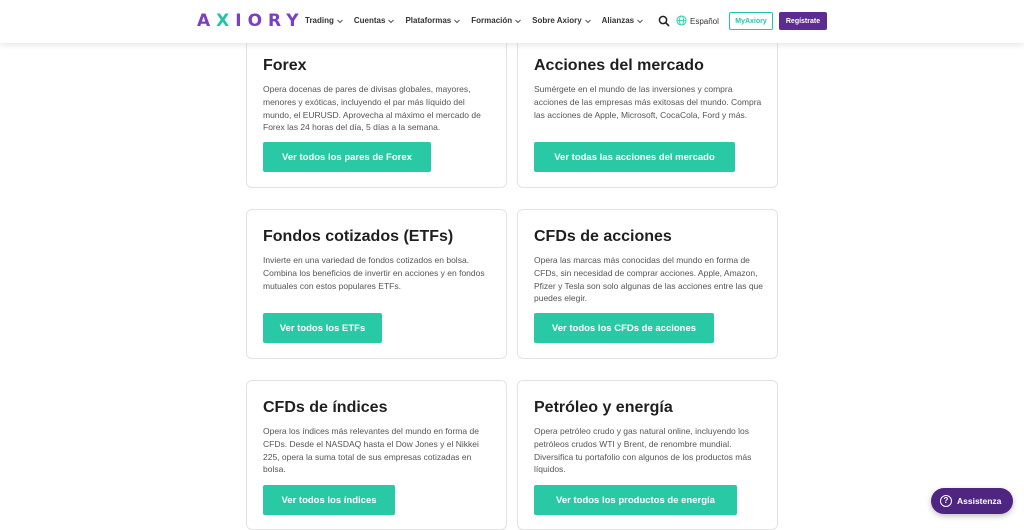 This screenshot has height=530, width=1024. What do you see at coordinates (623, 20) in the screenshot?
I see `nav-alianzas: Alianzas` at bounding box center [623, 20].